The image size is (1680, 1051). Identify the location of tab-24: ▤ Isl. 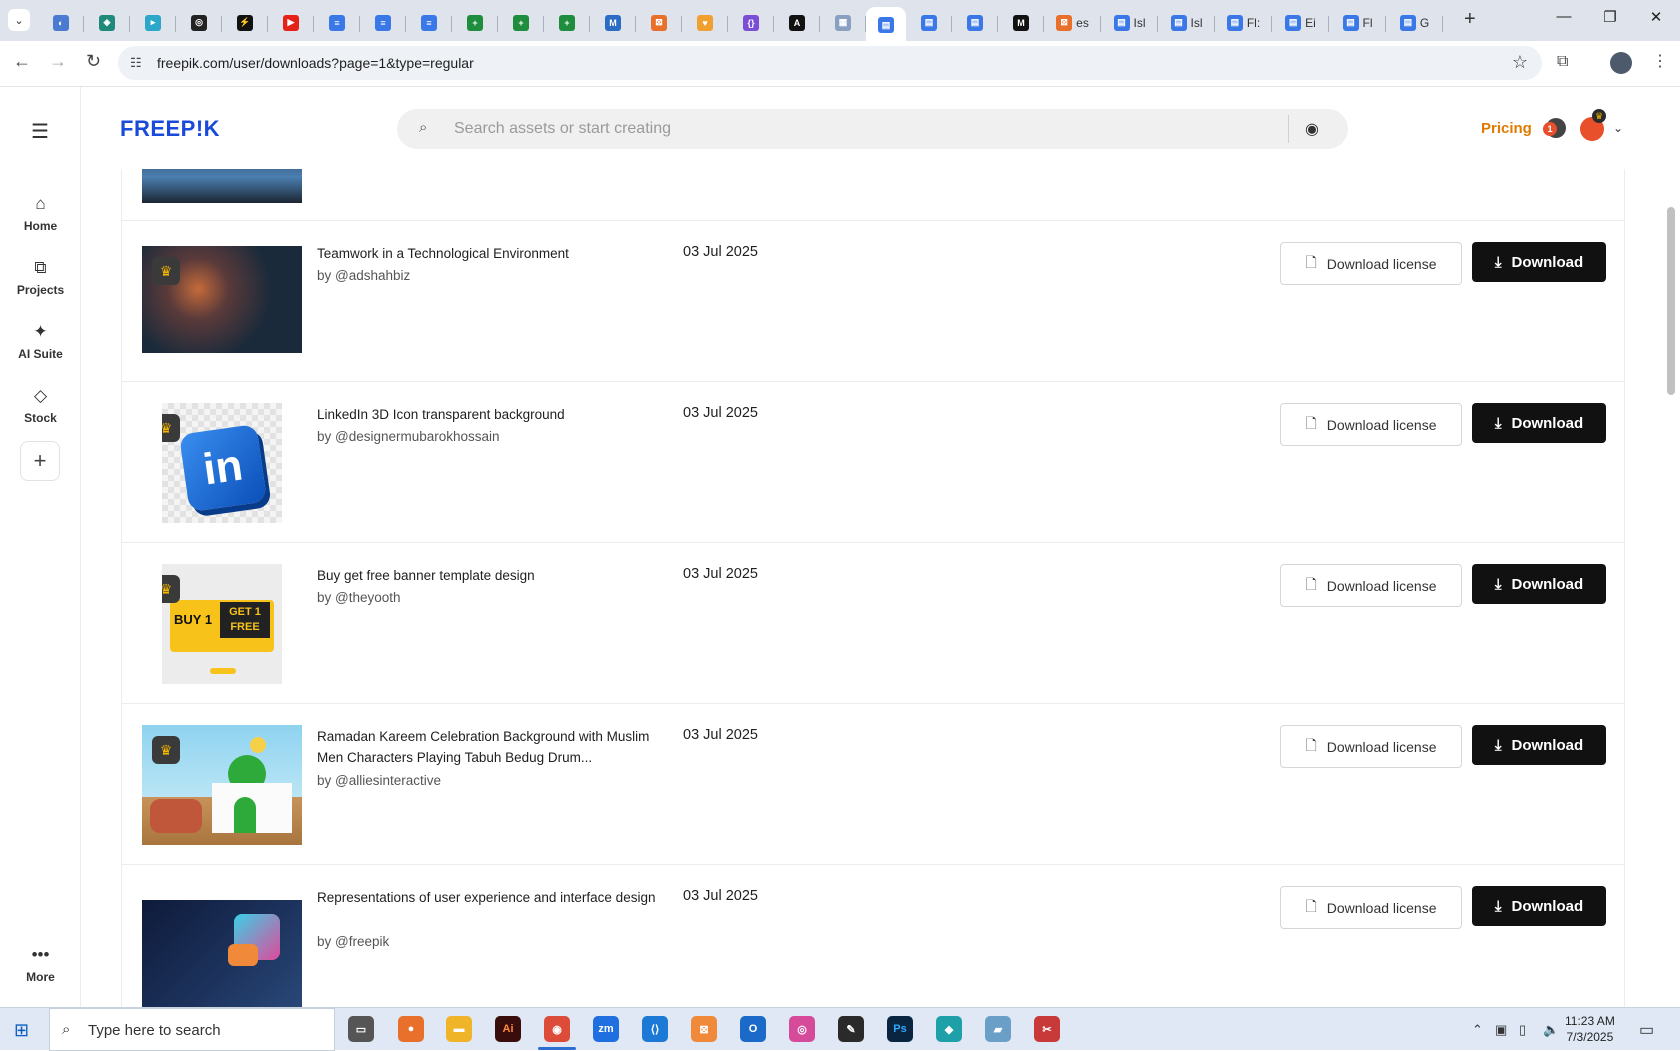
(1129, 23).